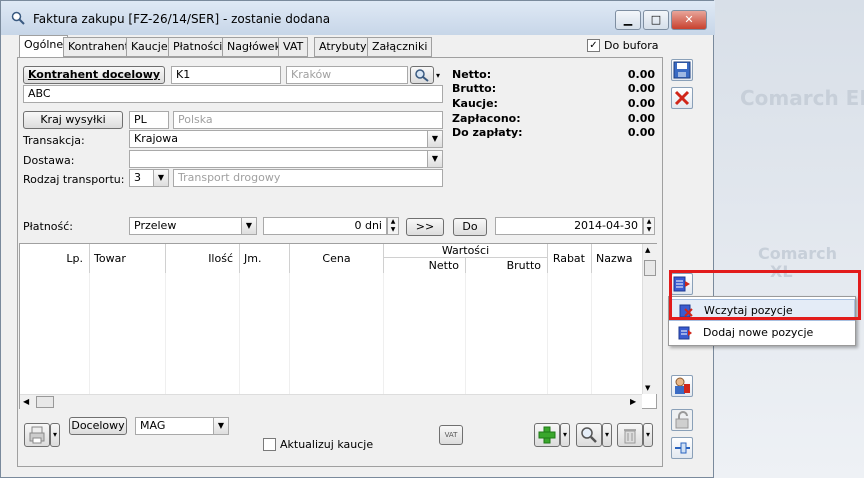 The image size is (864, 478). I want to click on column-header-cena: Cena, so click(337, 258).